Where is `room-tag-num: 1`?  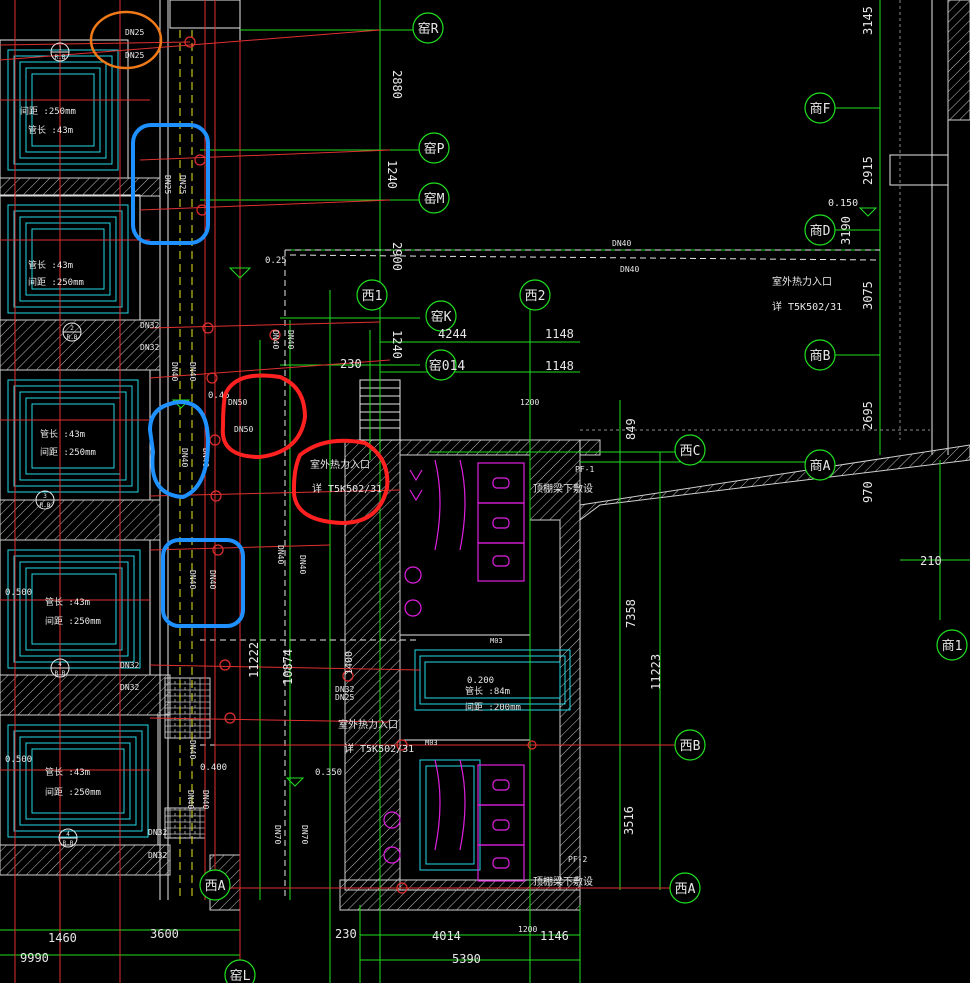
room-tag-num: 1 is located at coordinates (60, 48).